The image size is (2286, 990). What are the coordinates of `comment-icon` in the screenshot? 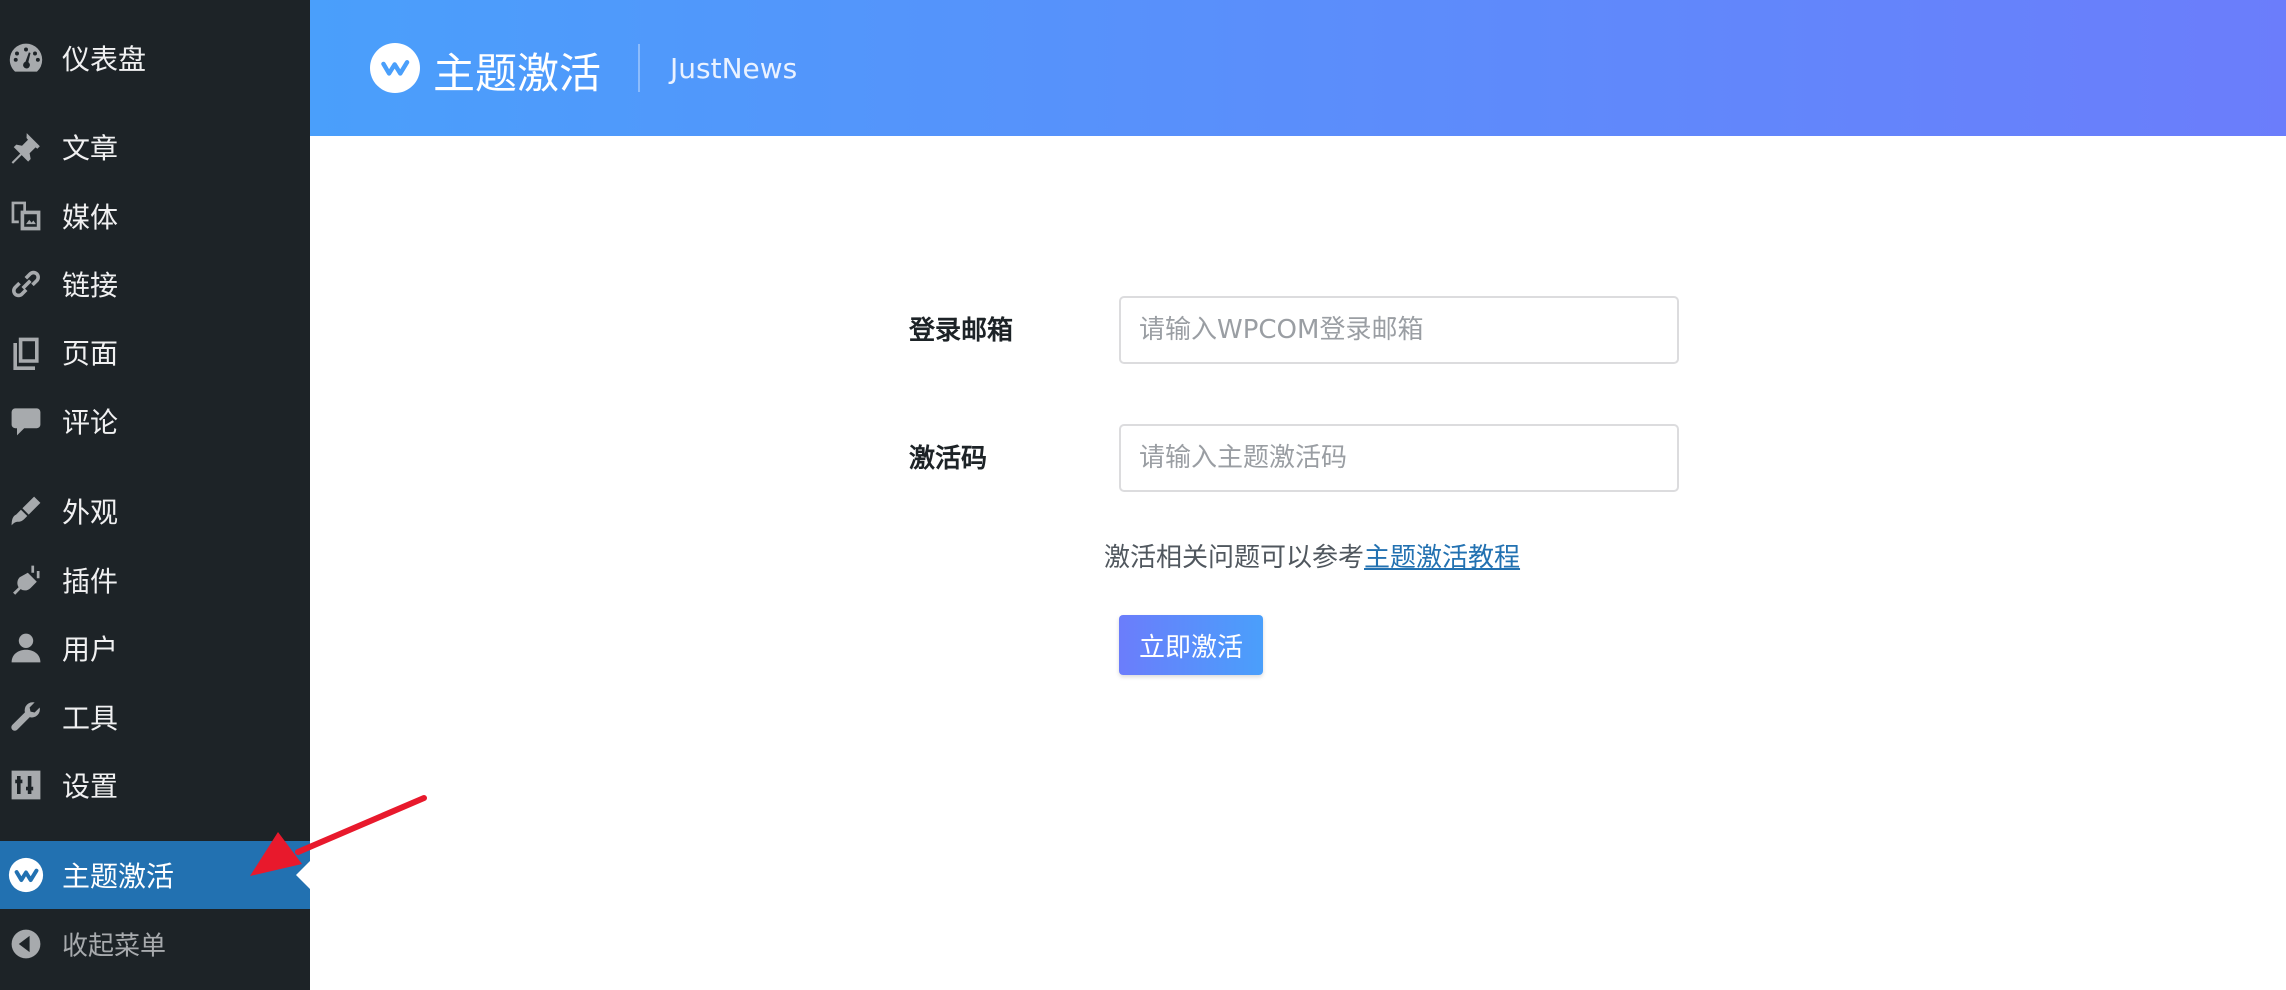 It's located at (26, 421).